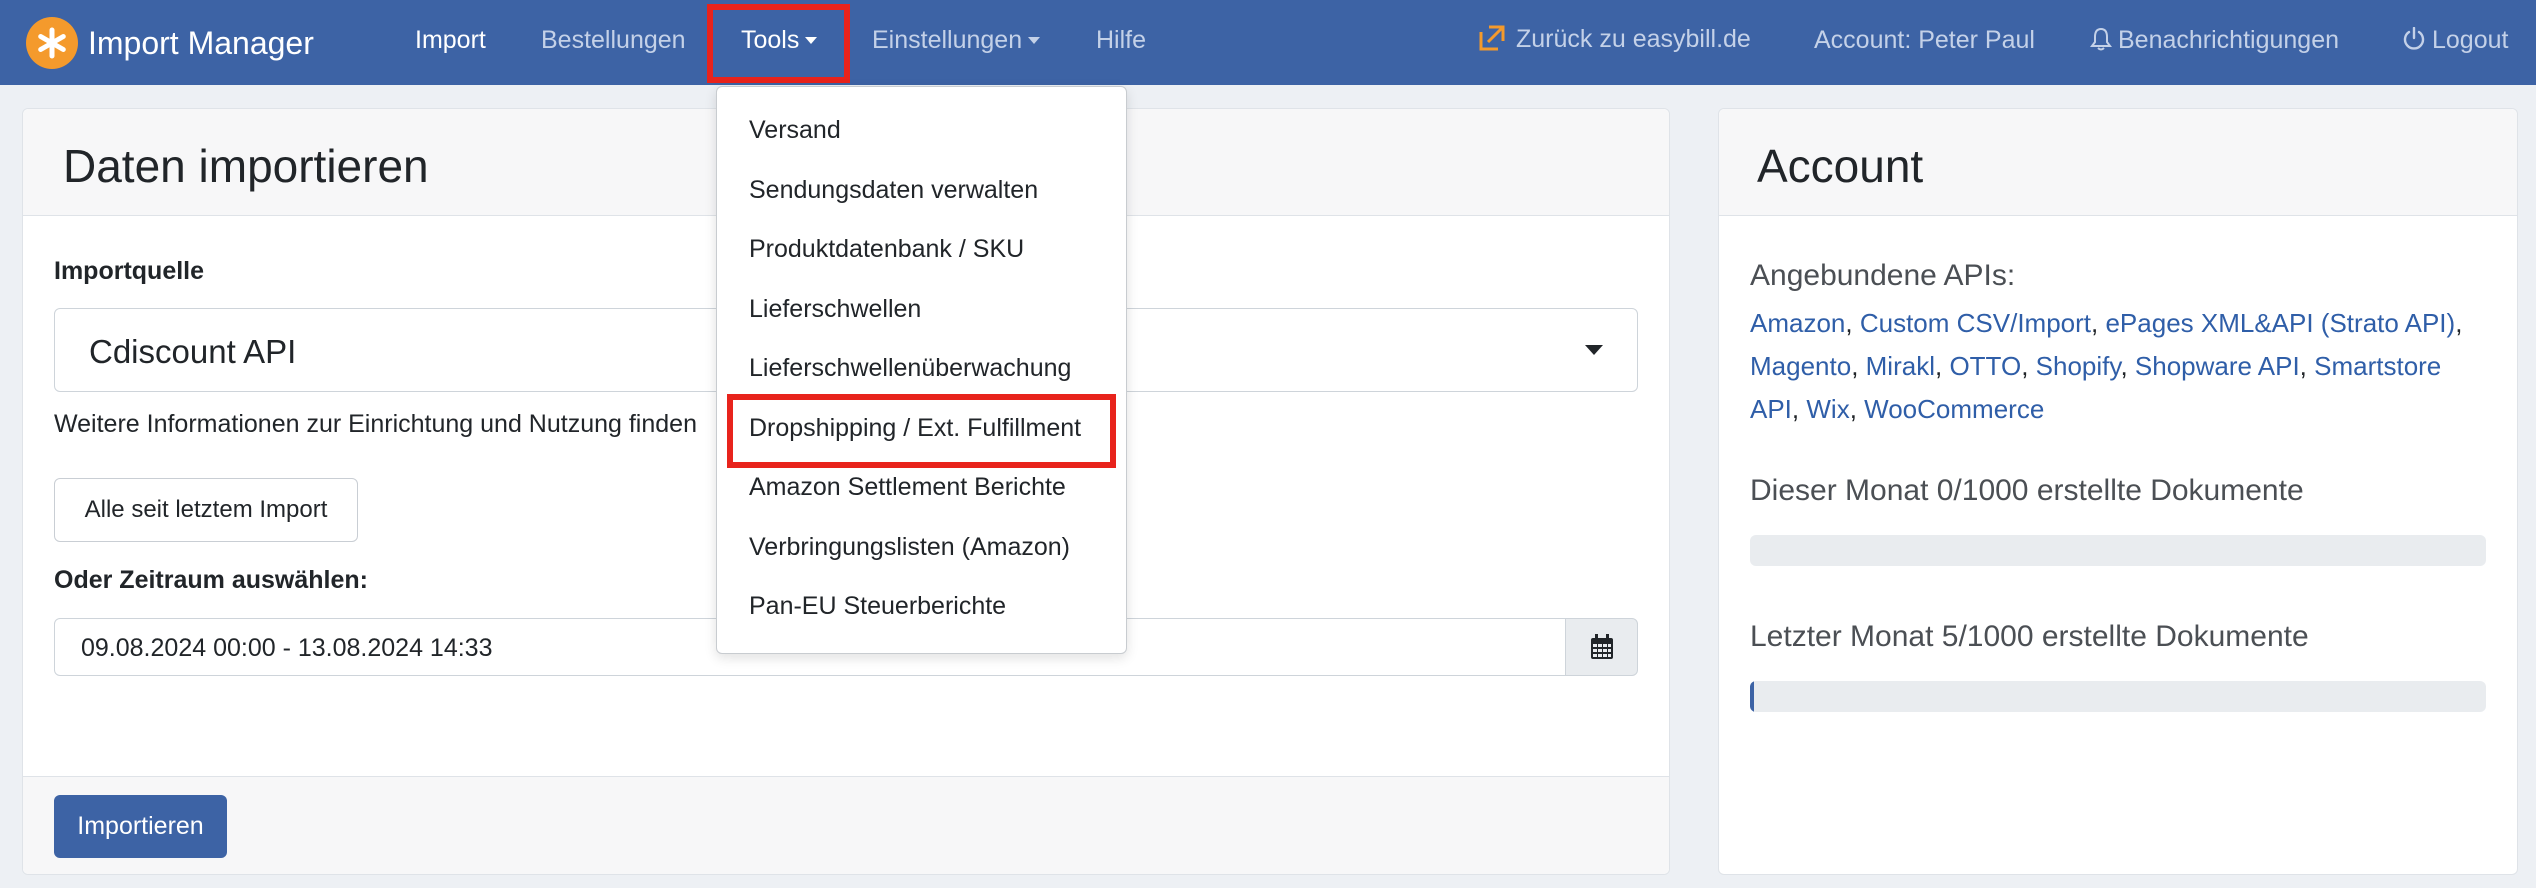  I want to click on connected-apis-label: Angebundene APIs:, so click(1883, 275).